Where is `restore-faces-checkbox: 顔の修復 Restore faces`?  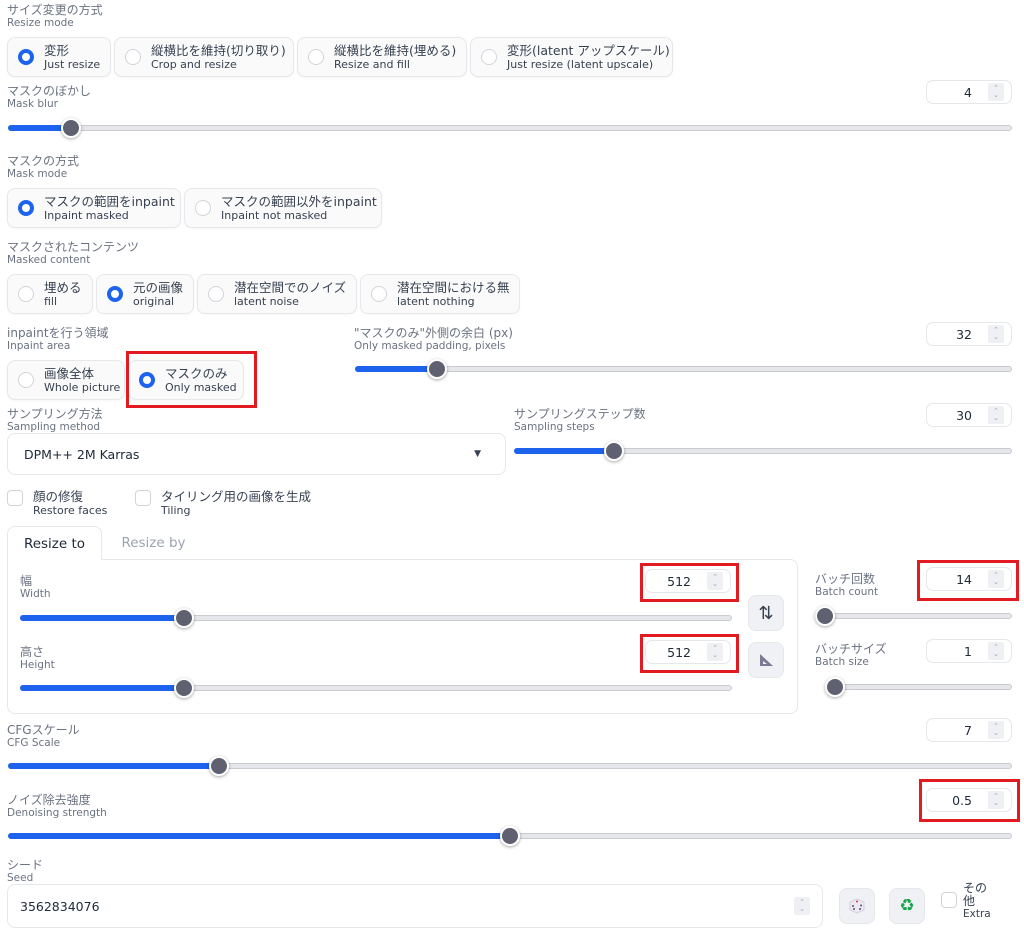
restore-faces-checkbox: 顔の修復 Restore faces is located at coordinates (57, 503).